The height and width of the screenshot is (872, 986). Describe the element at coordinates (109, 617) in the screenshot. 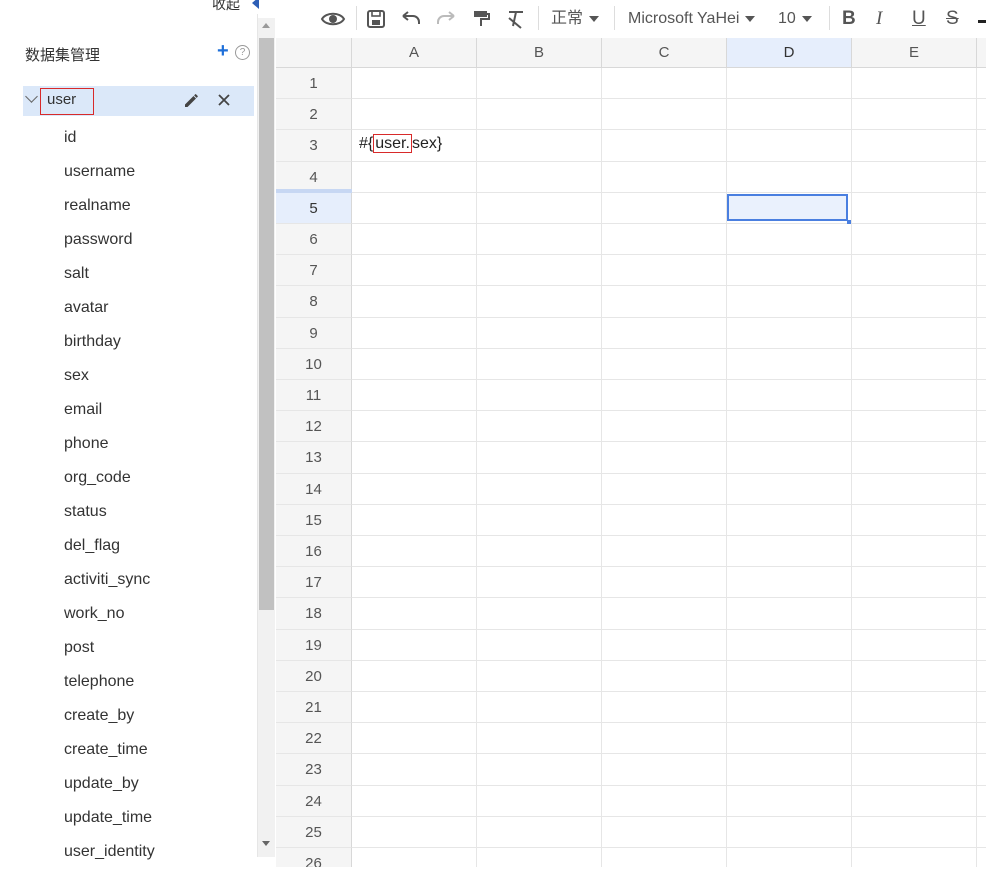

I see `field-item: work_no` at that location.